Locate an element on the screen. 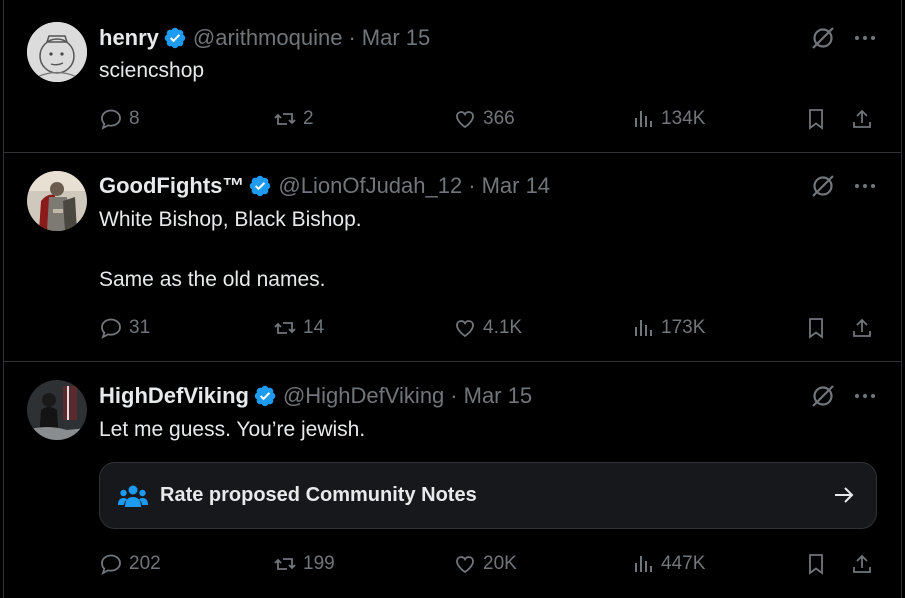 The height and width of the screenshot is (598, 905). display-name: GoodFights™ is located at coordinates (171, 186).